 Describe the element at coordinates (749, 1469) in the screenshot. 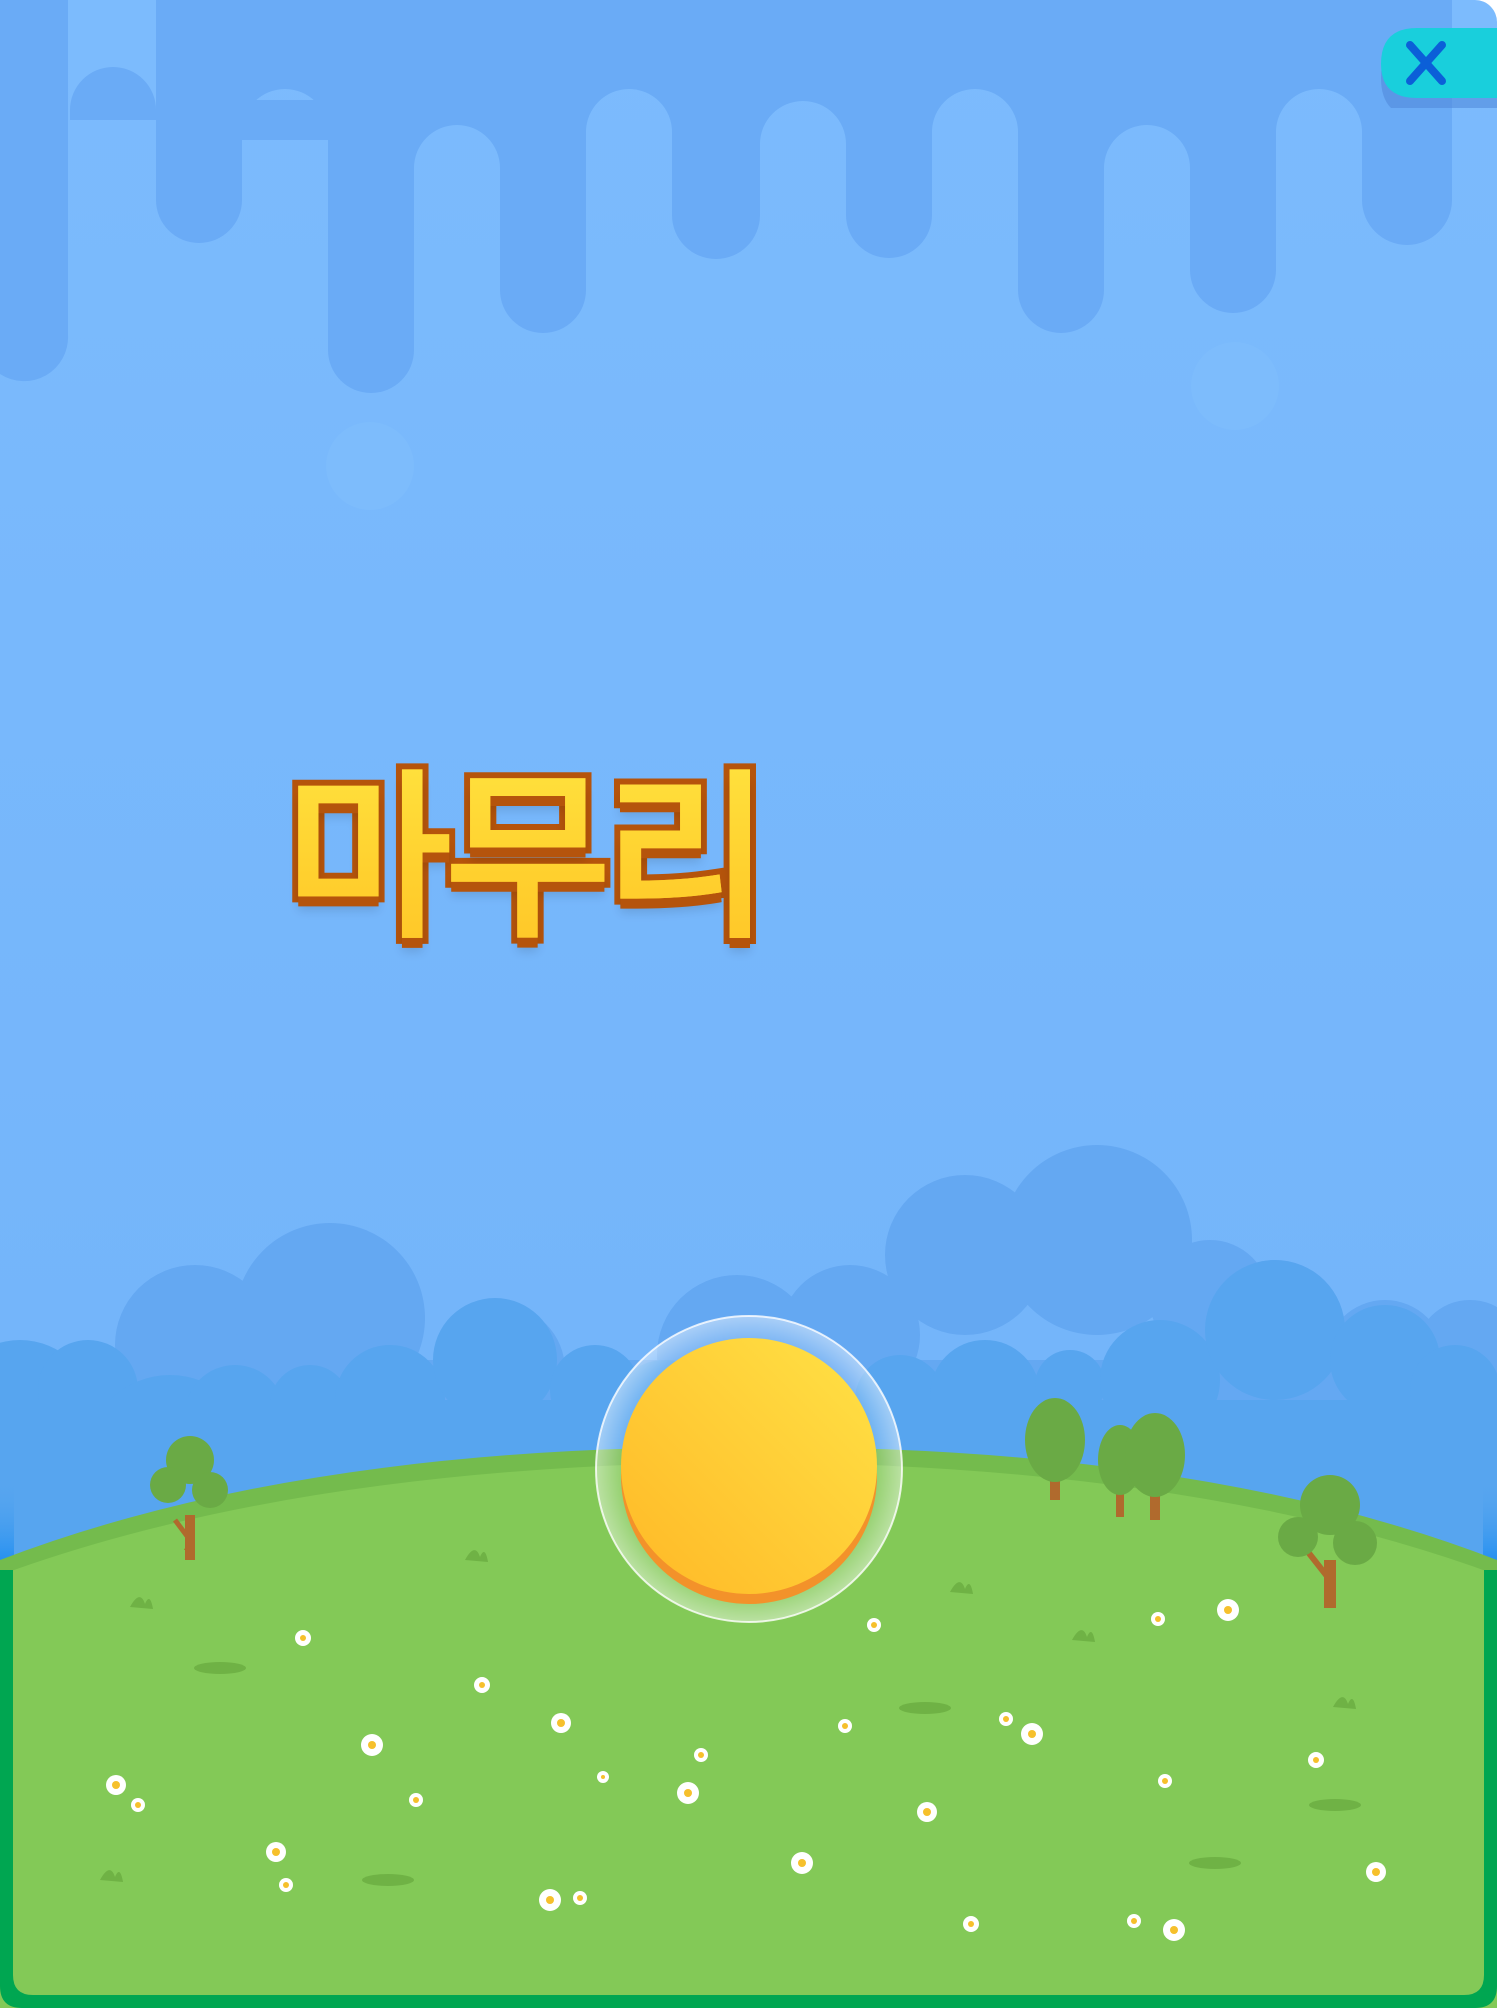

I see `start-circle-button` at that location.